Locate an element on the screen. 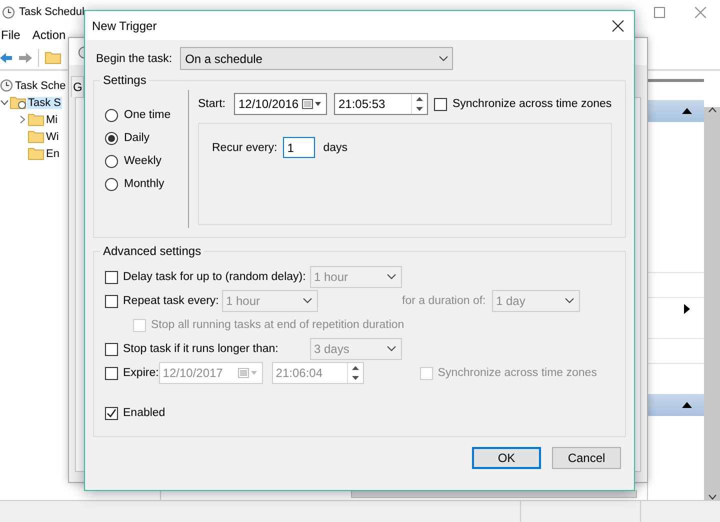 The height and width of the screenshot is (522, 720). option-label: Weekly is located at coordinates (143, 161).